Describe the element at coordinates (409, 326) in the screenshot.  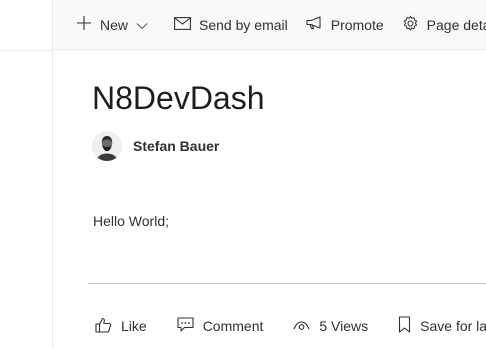
I see `bookmark-icon` at that location.